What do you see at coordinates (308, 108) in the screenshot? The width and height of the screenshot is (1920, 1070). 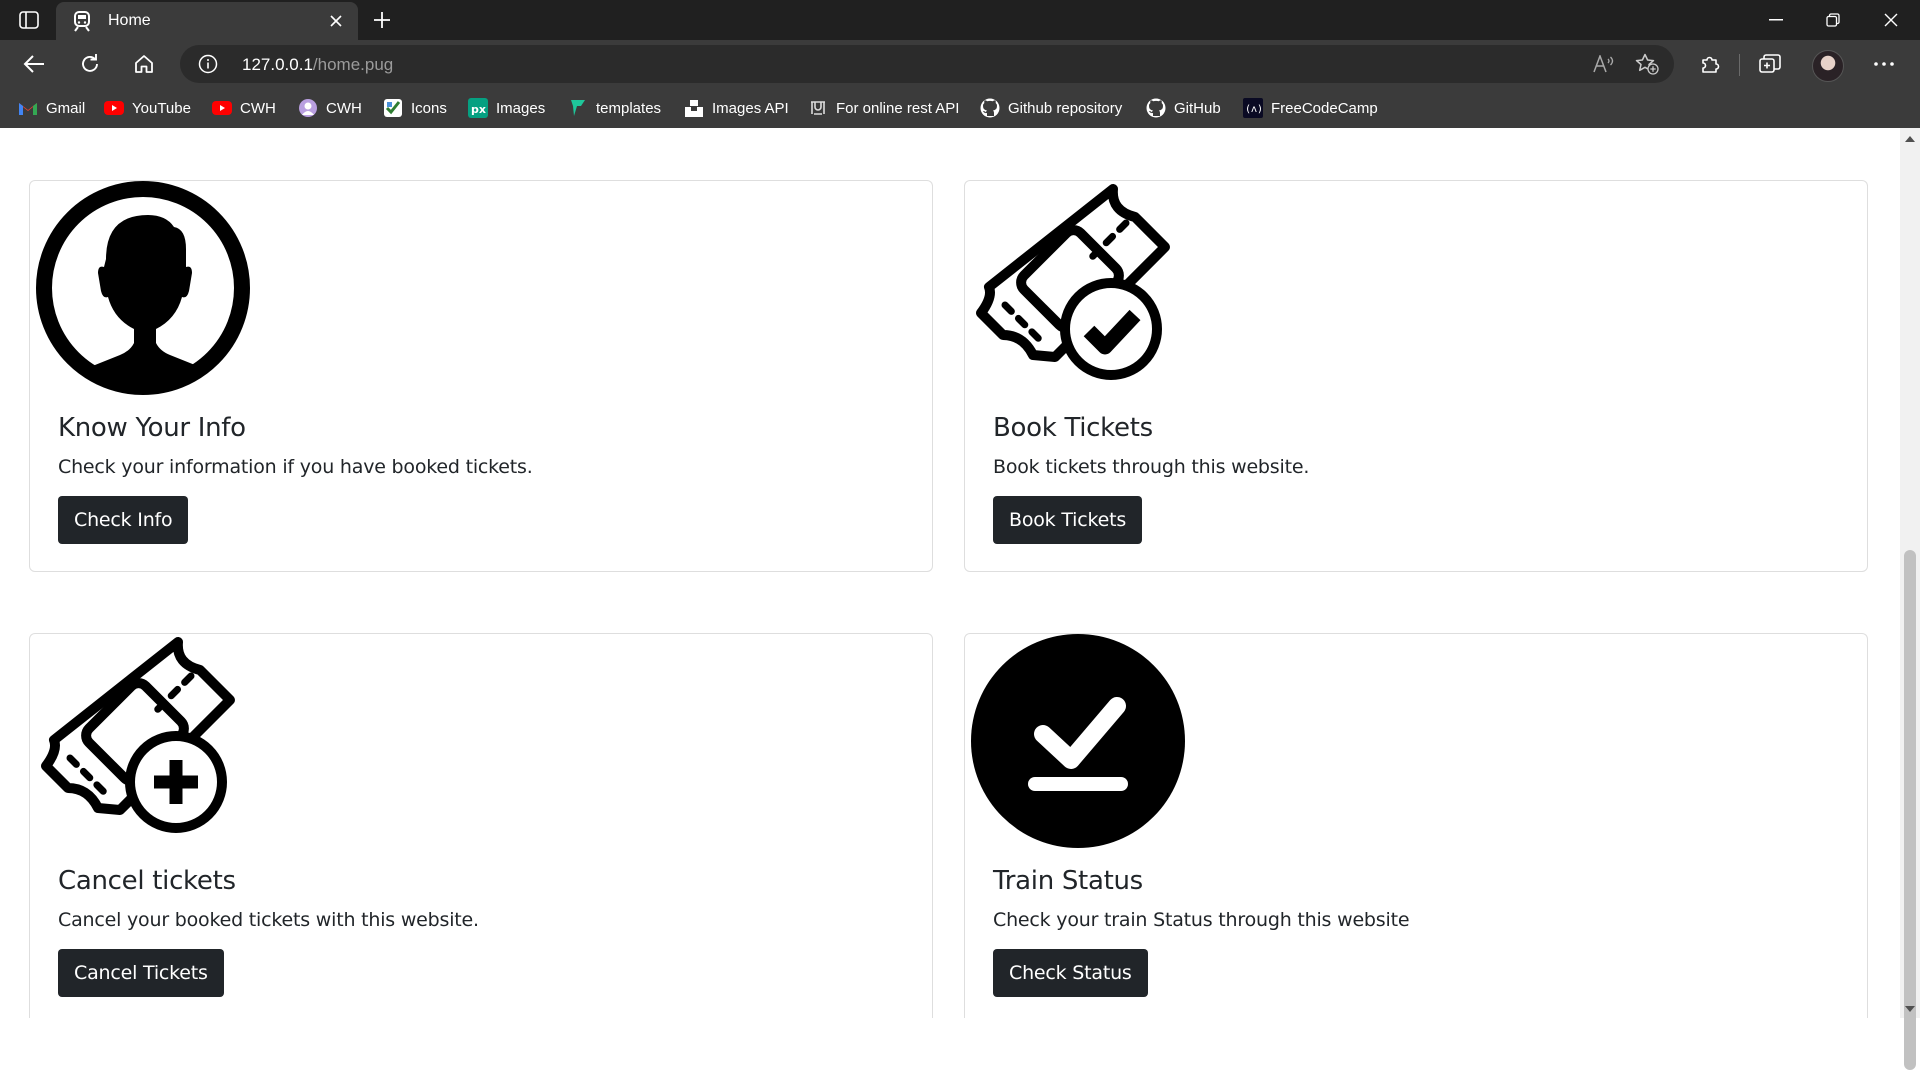 I see `cwh-icon` at bounding box center [308, 108].